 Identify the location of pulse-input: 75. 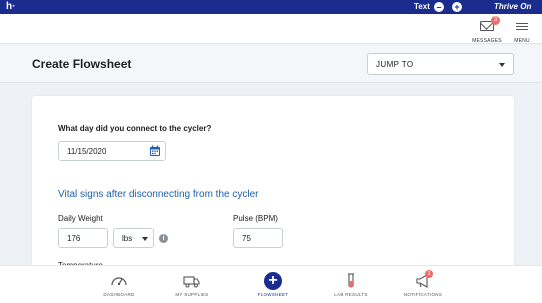
(258, 238).